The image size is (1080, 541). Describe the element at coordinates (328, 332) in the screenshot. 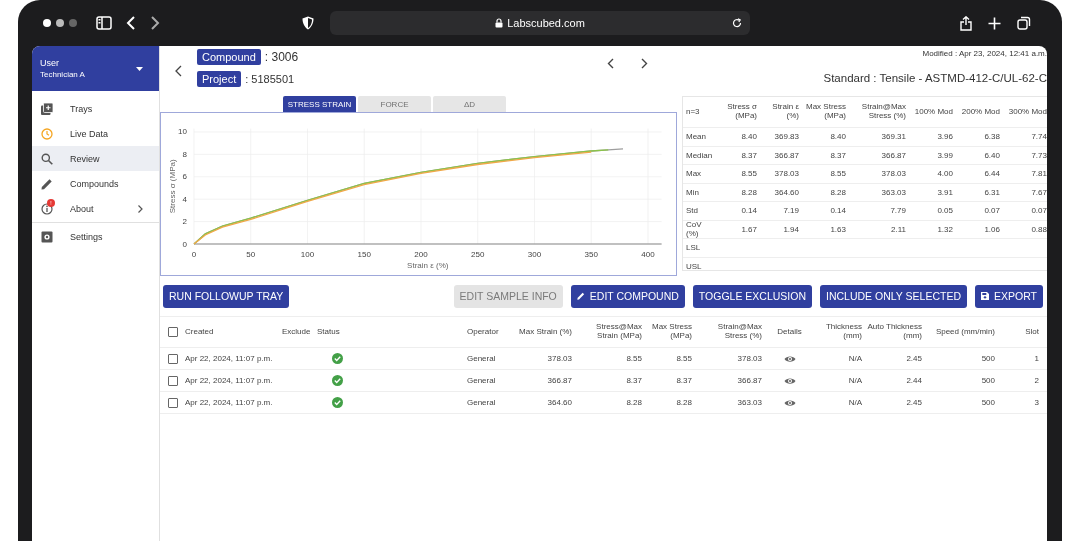

I see `column-header: Status` at that location.